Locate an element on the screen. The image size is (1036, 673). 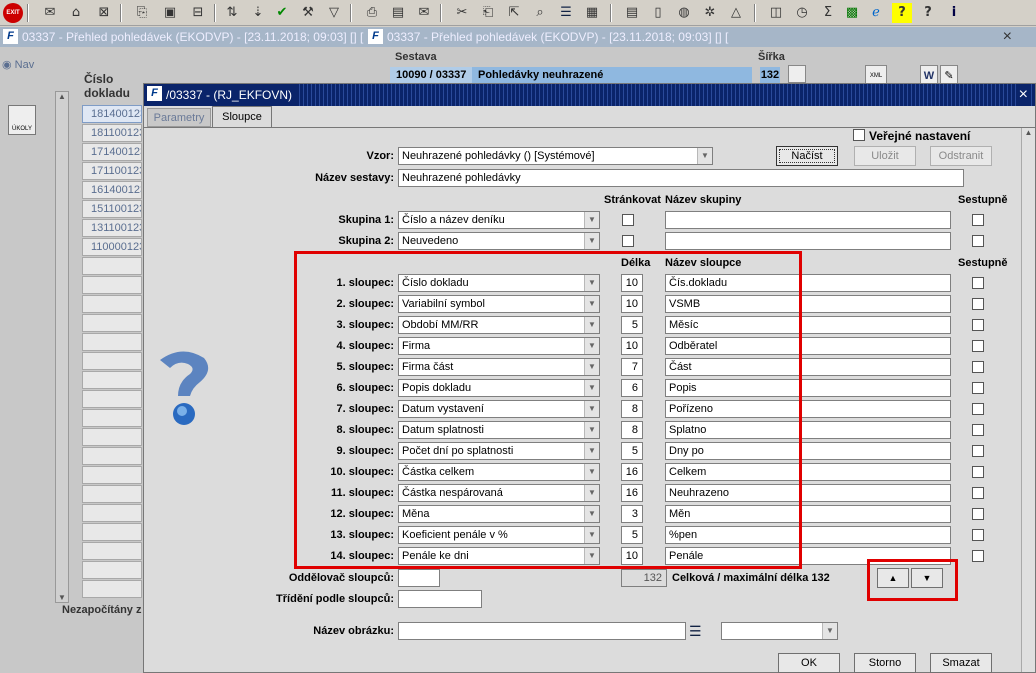
table-row: 171100123 is located at coordinates (112, 171).